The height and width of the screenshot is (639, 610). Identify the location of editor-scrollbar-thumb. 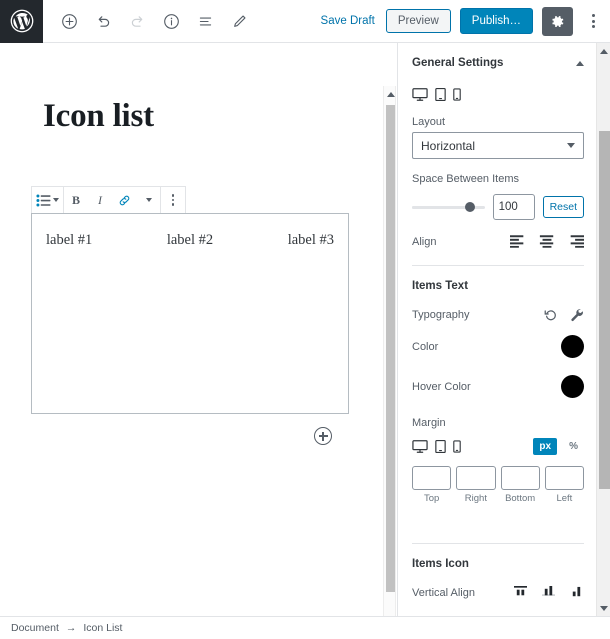
(390, 348).